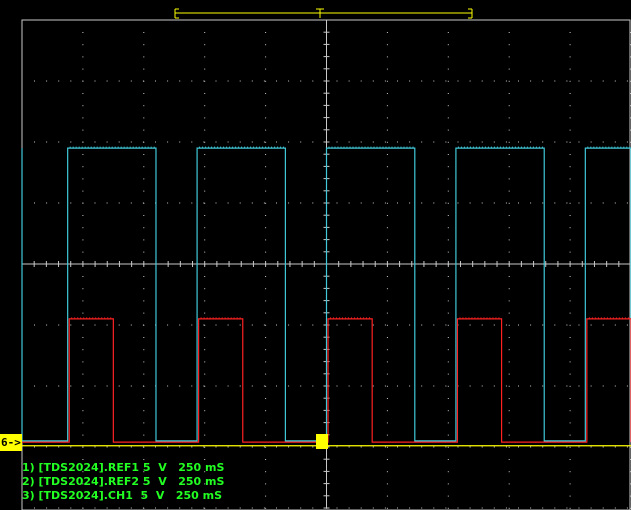 The height and width of the screenshot is (510, 631). What do you see at coordinates (323, 13) in the screenshot?
I see `time-cursor-bar` at bounding box center [323, 13].